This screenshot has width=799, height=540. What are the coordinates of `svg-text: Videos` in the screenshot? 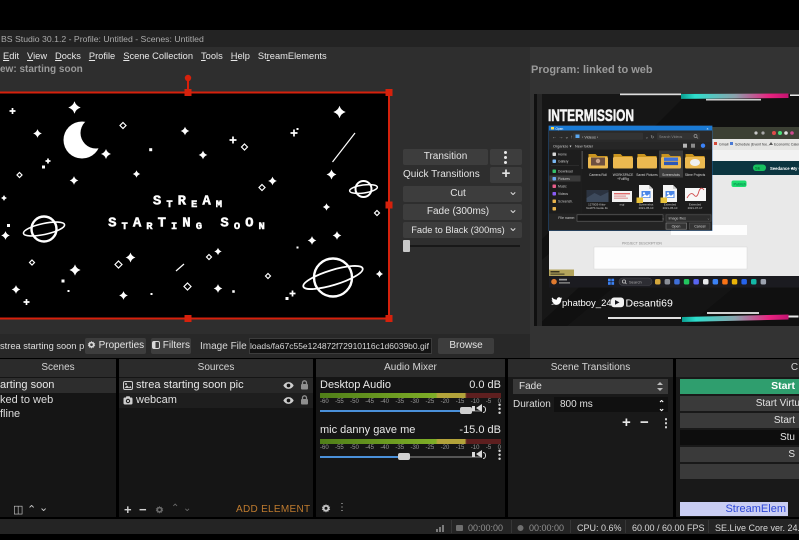 It's located at (563, 194).